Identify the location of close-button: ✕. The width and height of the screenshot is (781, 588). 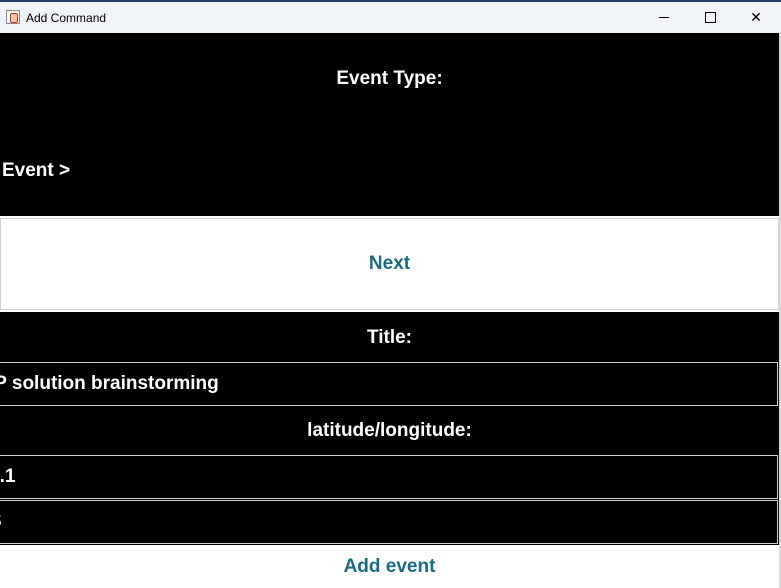
(756, 17).